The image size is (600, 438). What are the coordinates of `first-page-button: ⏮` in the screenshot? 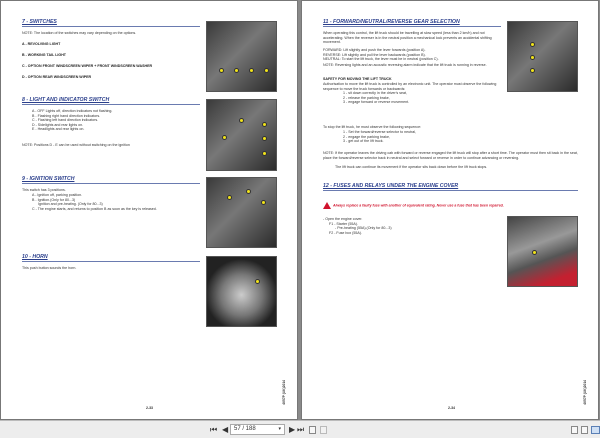 It's located at (213, 430).